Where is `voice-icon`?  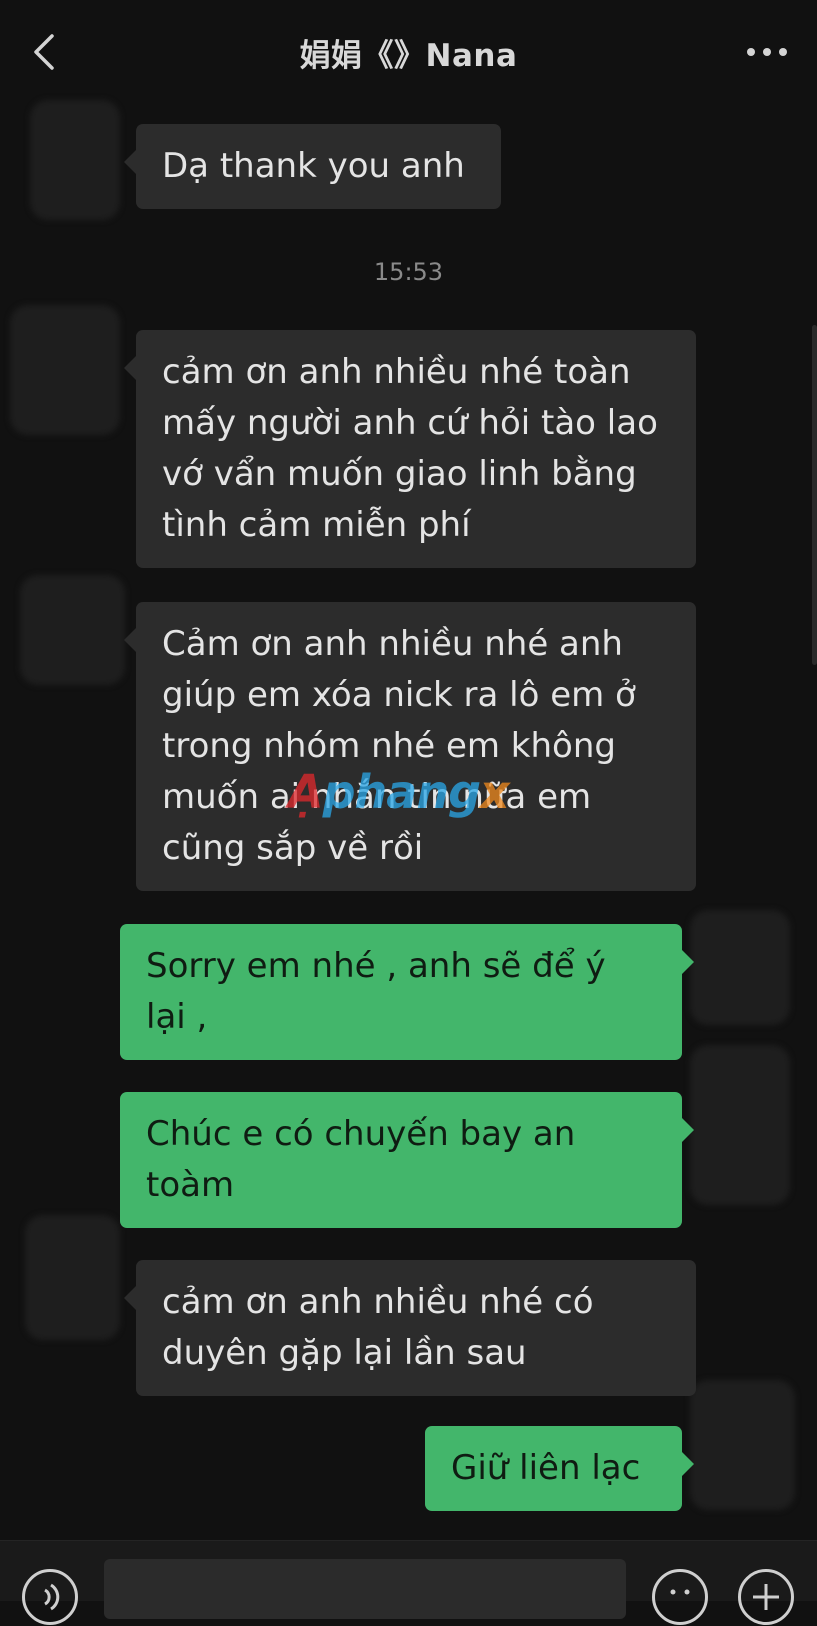
voice-icon is located at coordinates (52, 1597).